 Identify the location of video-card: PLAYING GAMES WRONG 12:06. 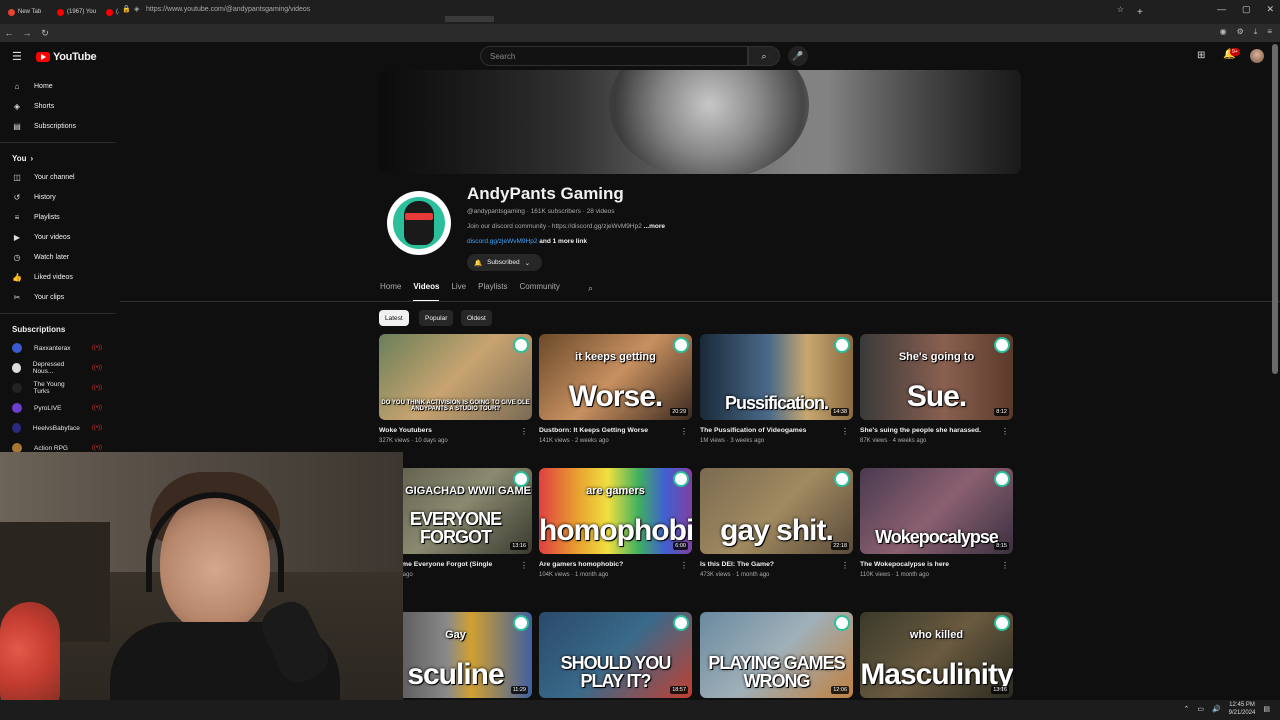
(776, 655).